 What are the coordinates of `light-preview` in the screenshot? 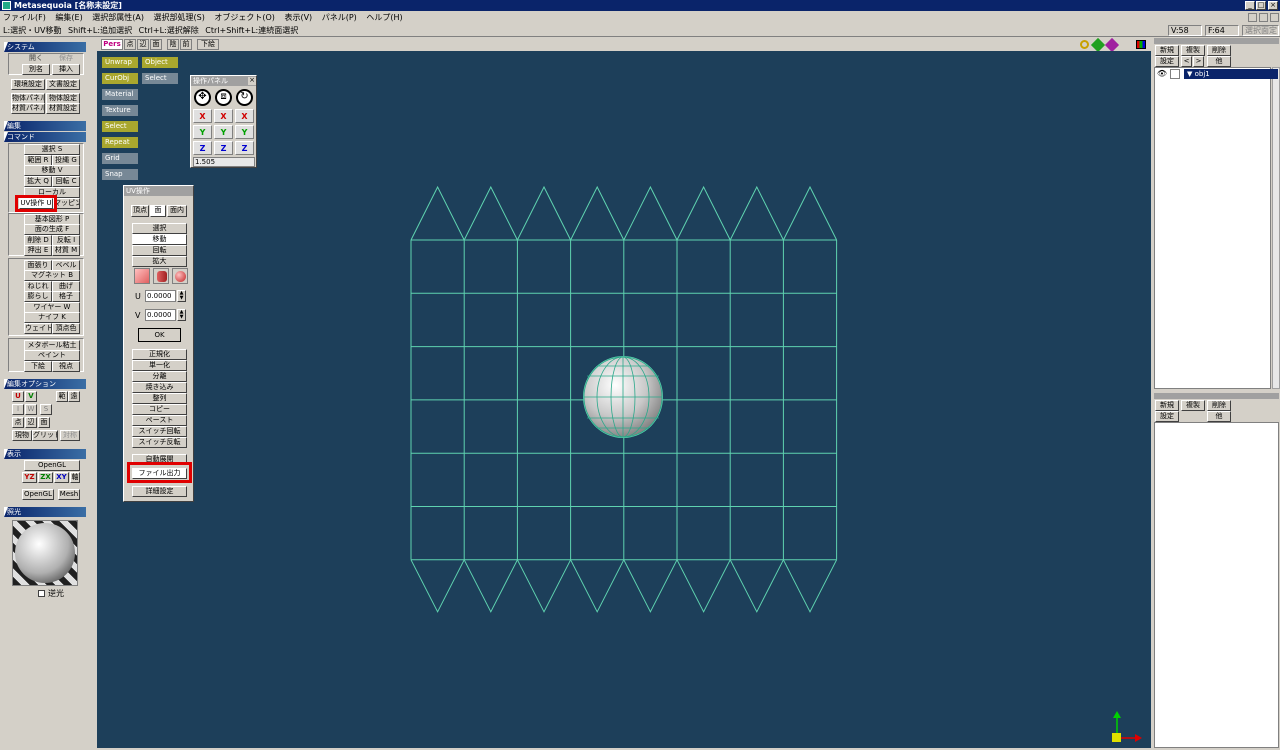 It's located at (45, 553).